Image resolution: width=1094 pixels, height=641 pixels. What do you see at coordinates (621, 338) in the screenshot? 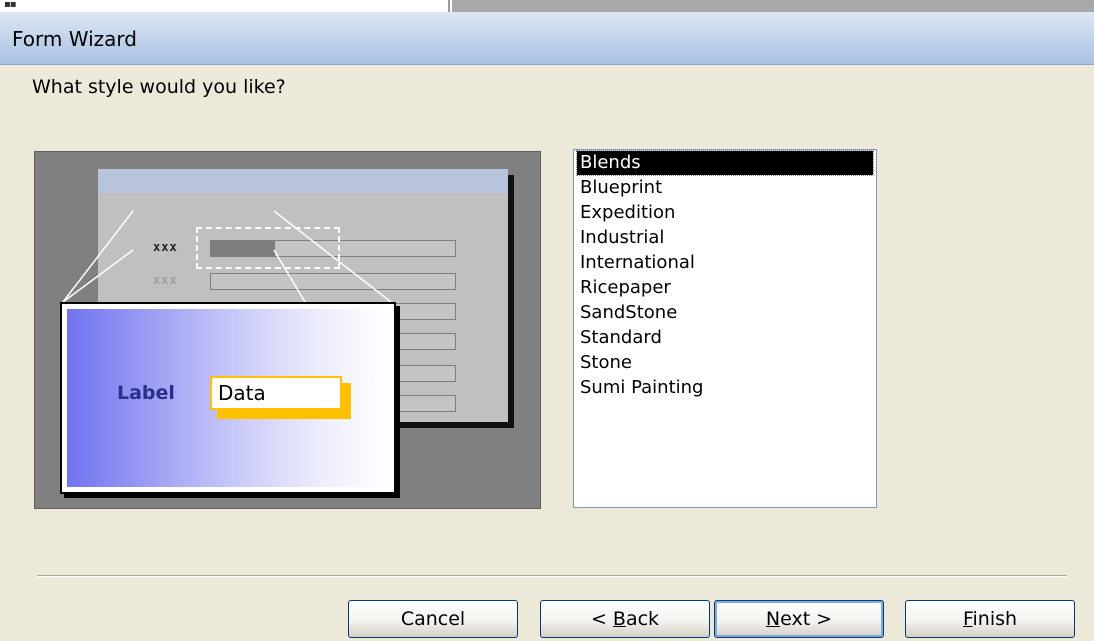
I see `style-item-standard: Standard` at bounding box center [621, 338].